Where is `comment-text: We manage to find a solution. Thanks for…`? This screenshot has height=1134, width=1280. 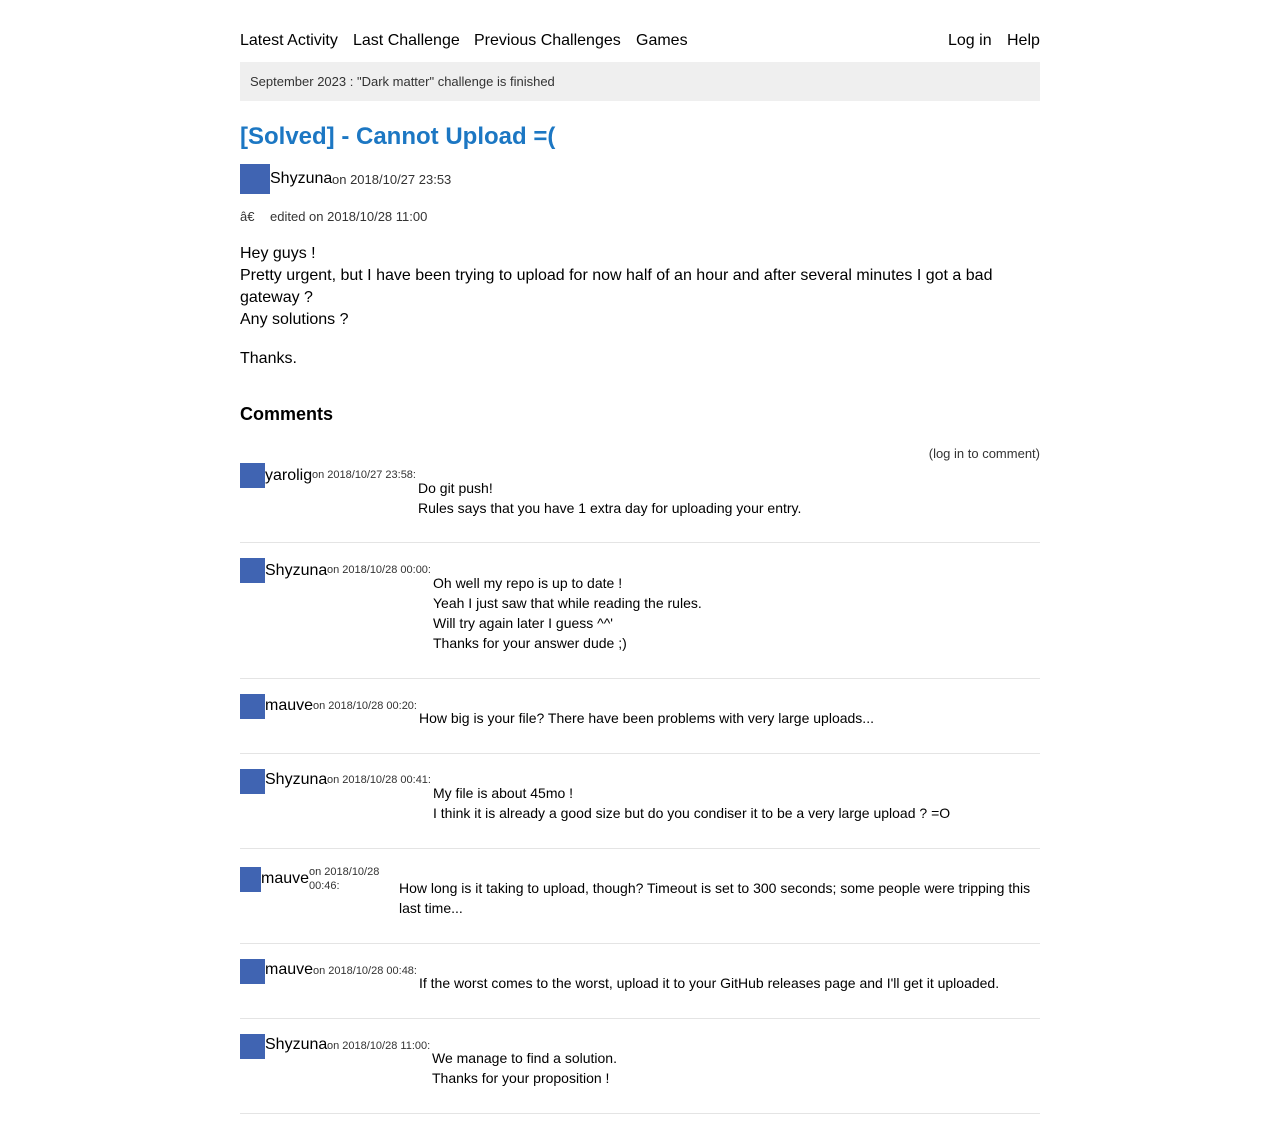 comment-text: We manage to find a solution. Thanks for… is located at coordinates (524, 1068).